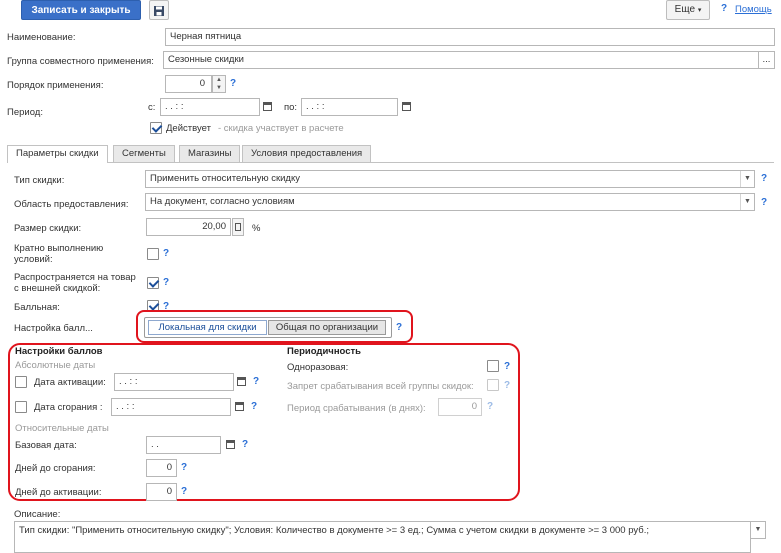 The height and width of the screenshot is (553, 781). Describe the element at coordinates (210, 153) in the screenshot. I see `tab-stores: Магазины` at that location.